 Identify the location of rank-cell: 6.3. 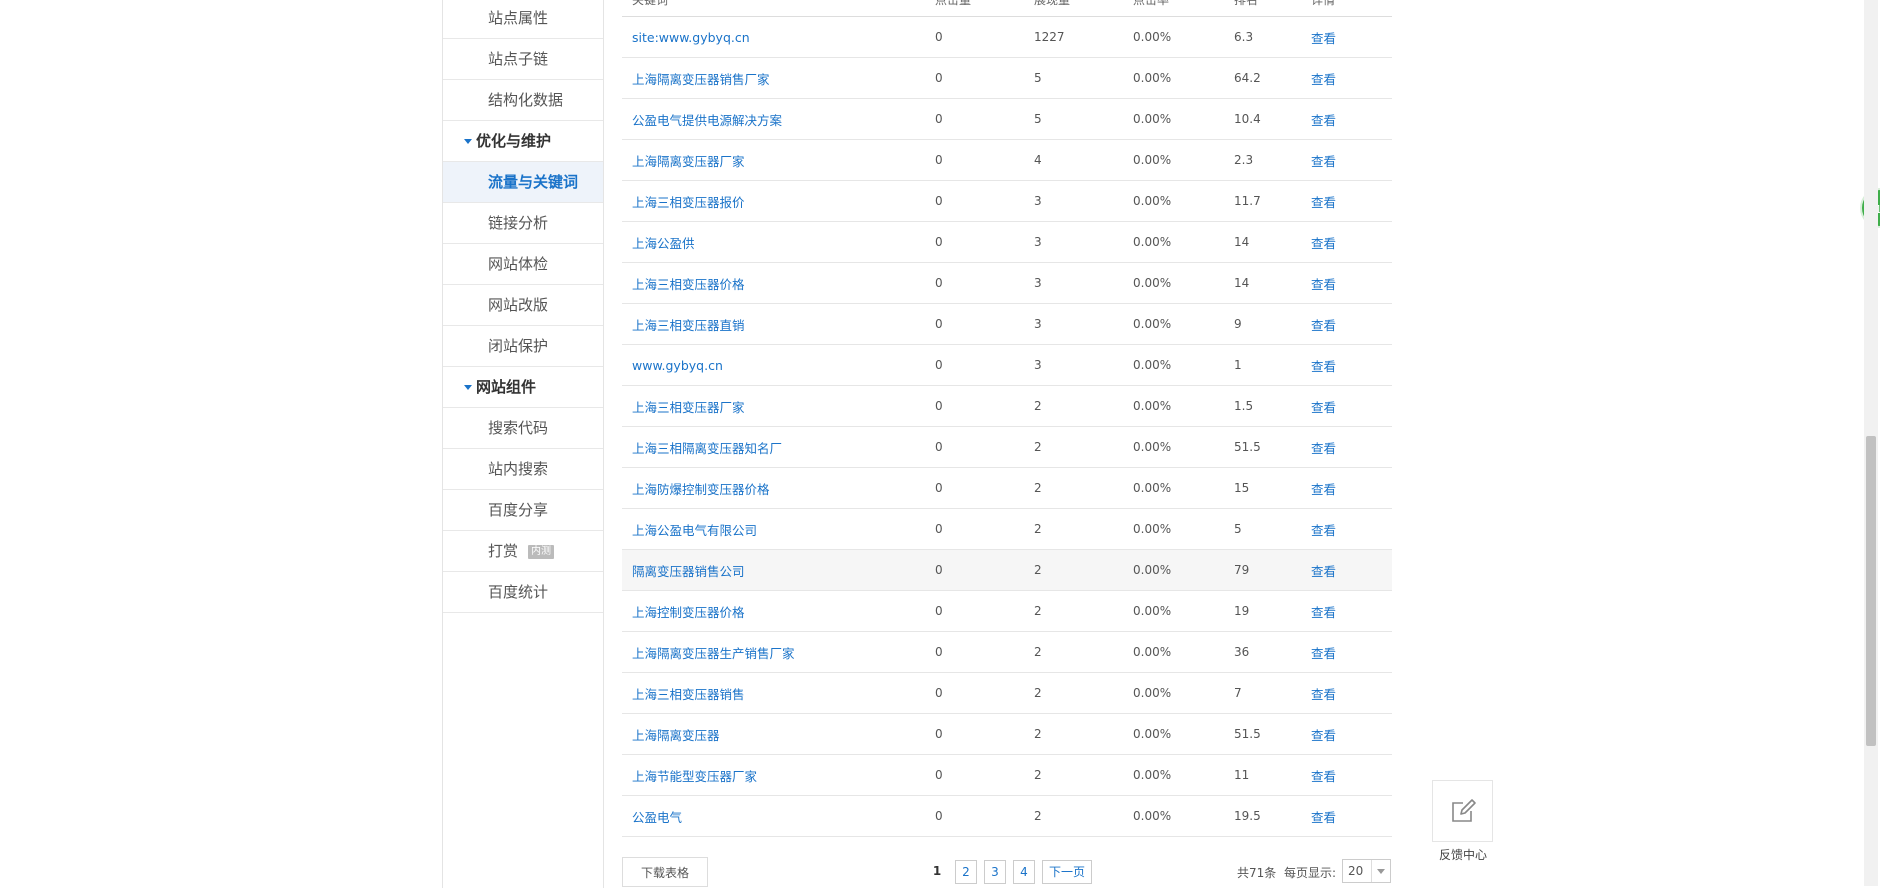
(1272, 37).